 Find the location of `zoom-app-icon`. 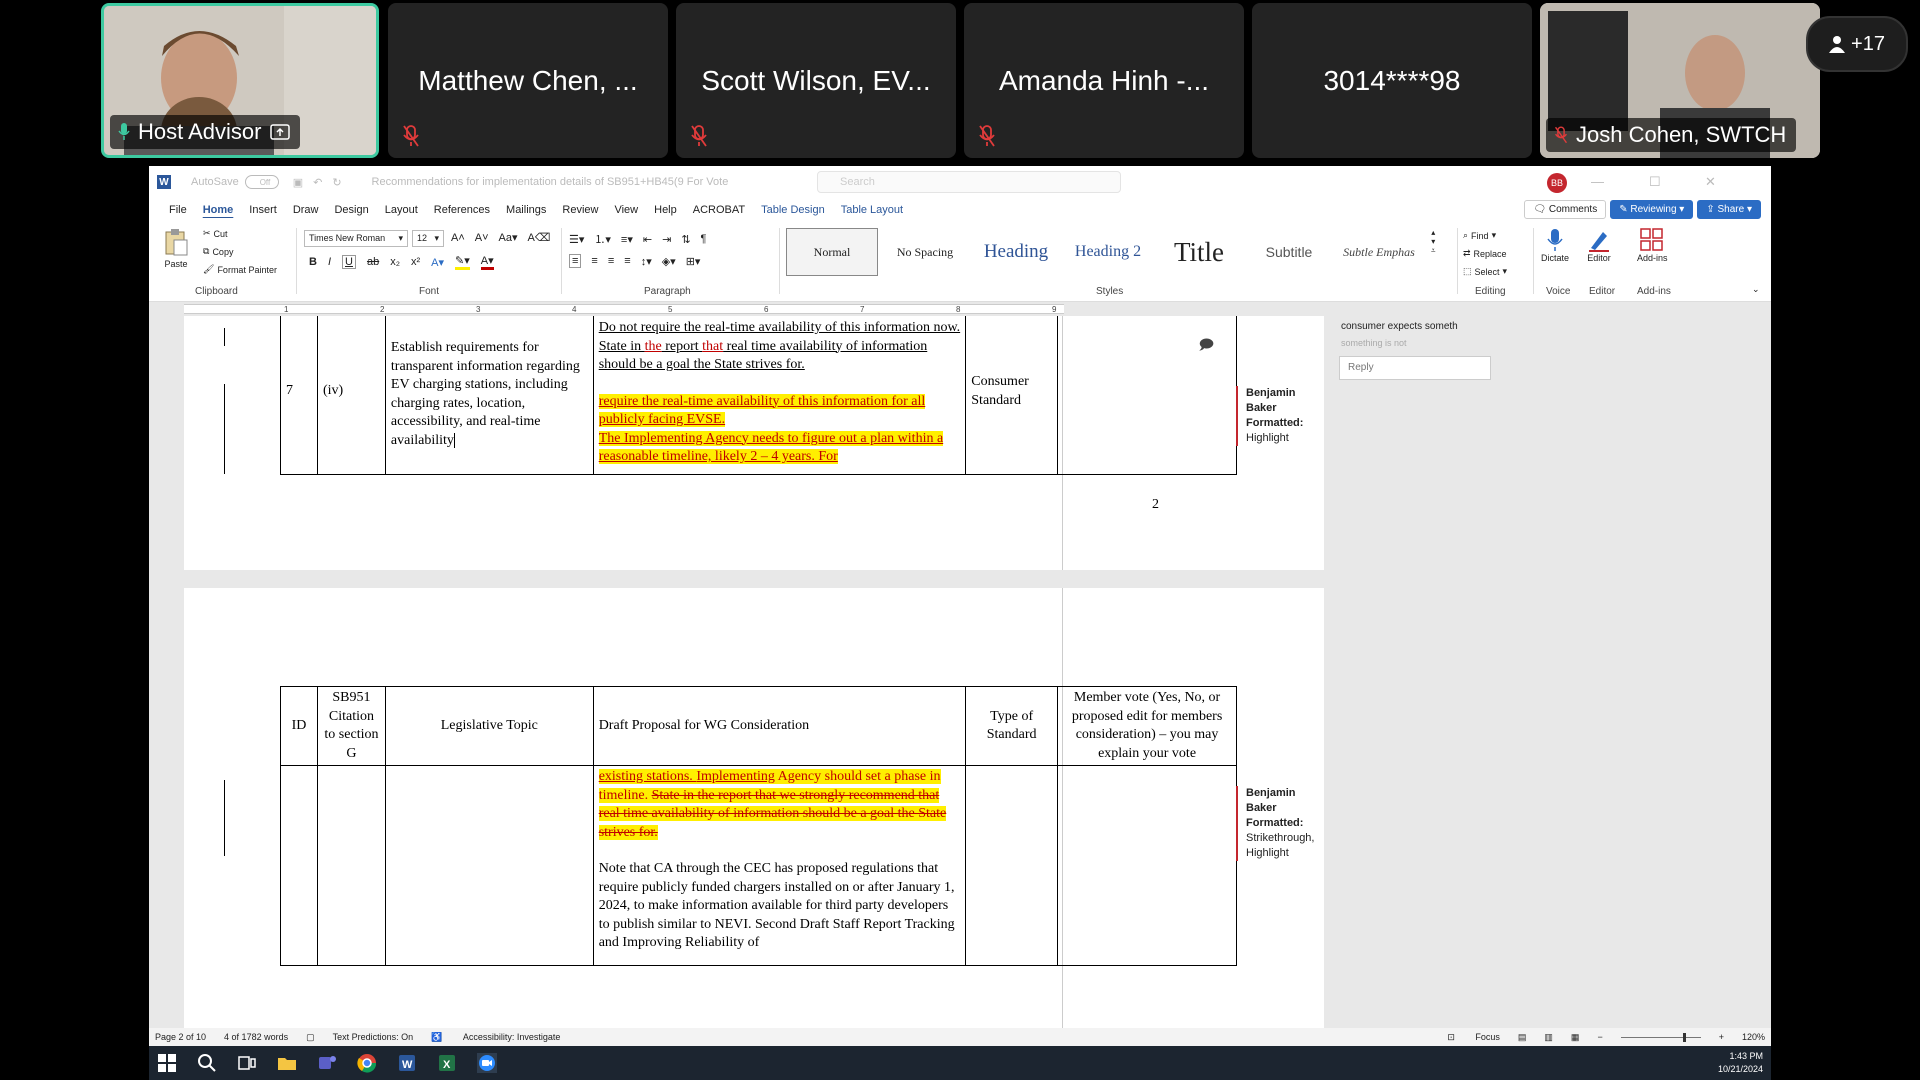

zoom-app-icon is located at coordinates (487, 1063).